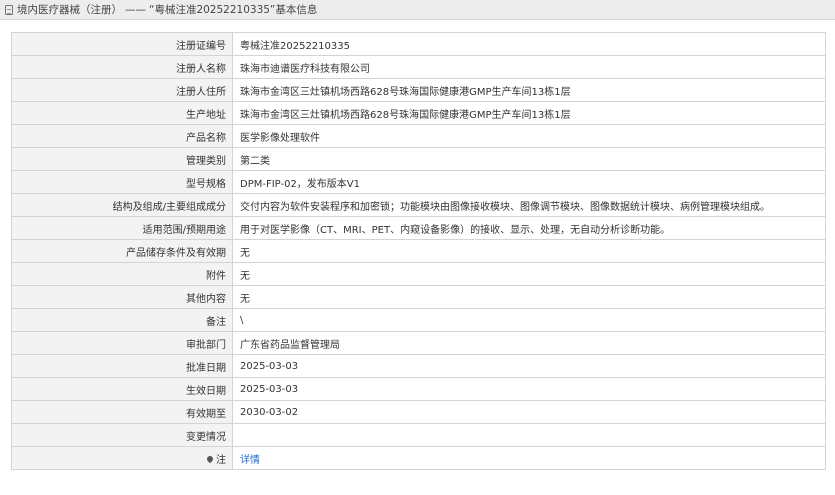 Image resolution: width=835 pixels, height=495 pixels. I want to click on note-label: 注, so click(221, 460).